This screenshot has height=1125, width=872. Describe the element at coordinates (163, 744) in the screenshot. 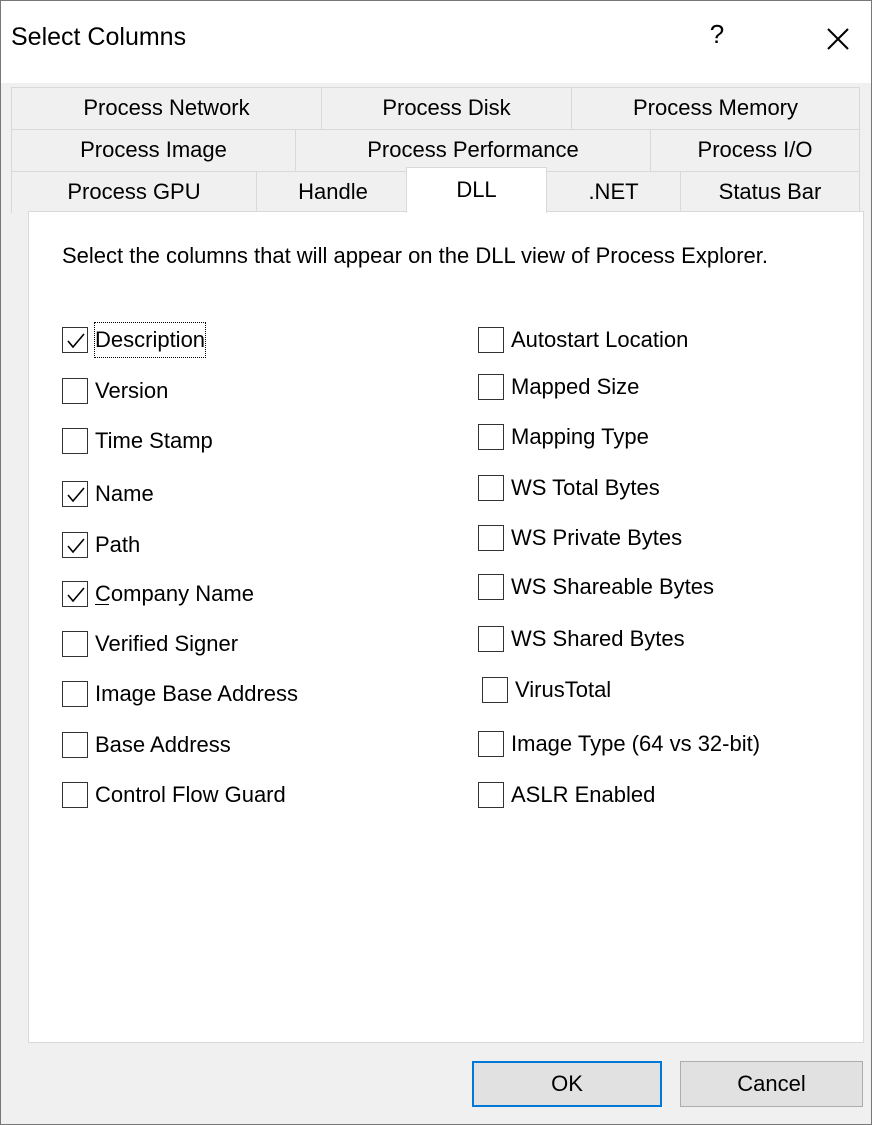

I see `checkbox-label: Base Address` at that location.